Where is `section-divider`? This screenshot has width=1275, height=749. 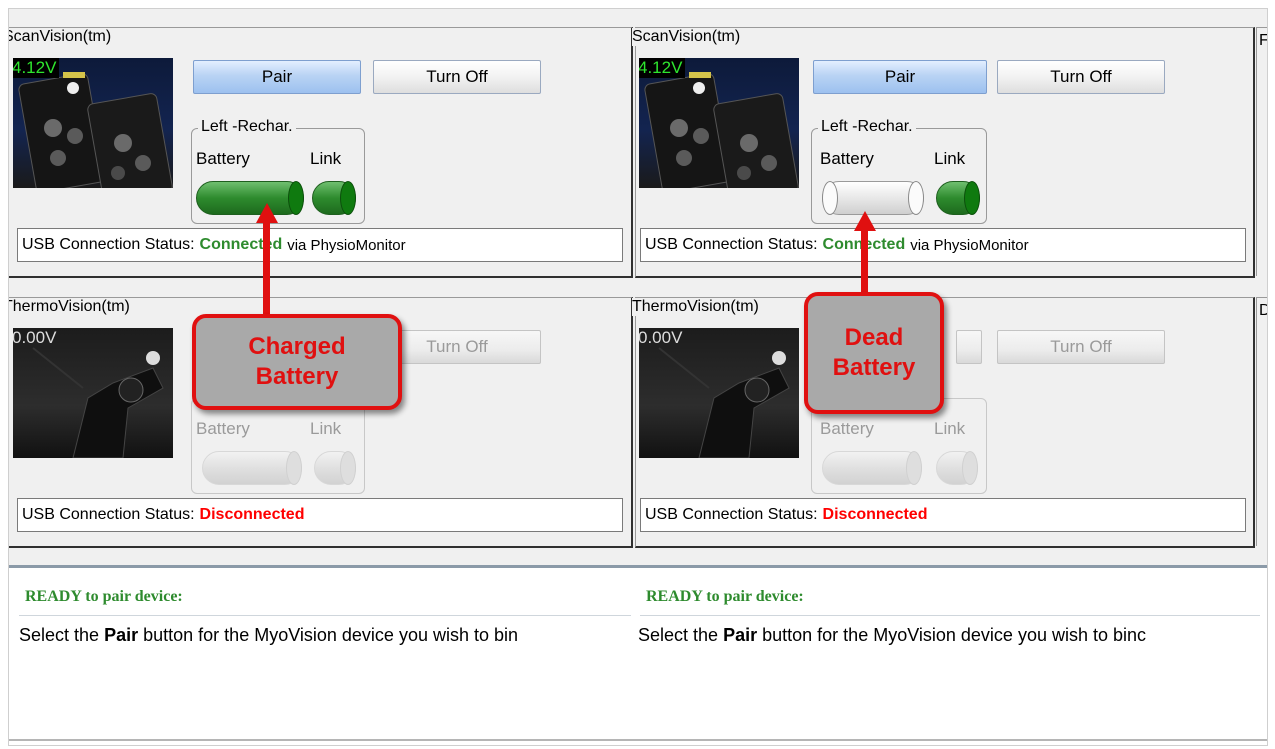 section-divider is located at coordinates (638, 566).